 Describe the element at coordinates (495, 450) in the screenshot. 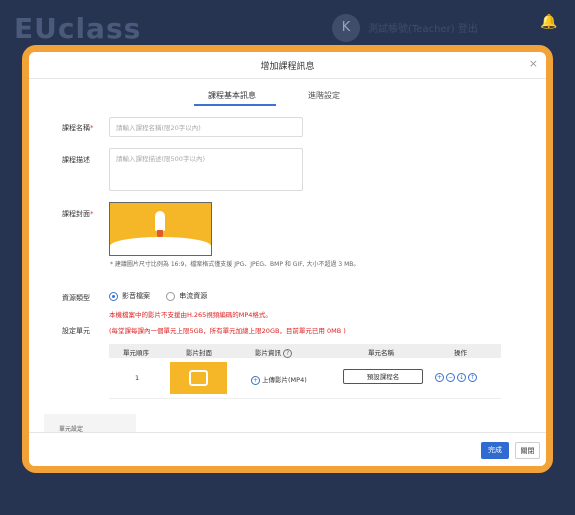

I see `done-button: 完成` at that location.